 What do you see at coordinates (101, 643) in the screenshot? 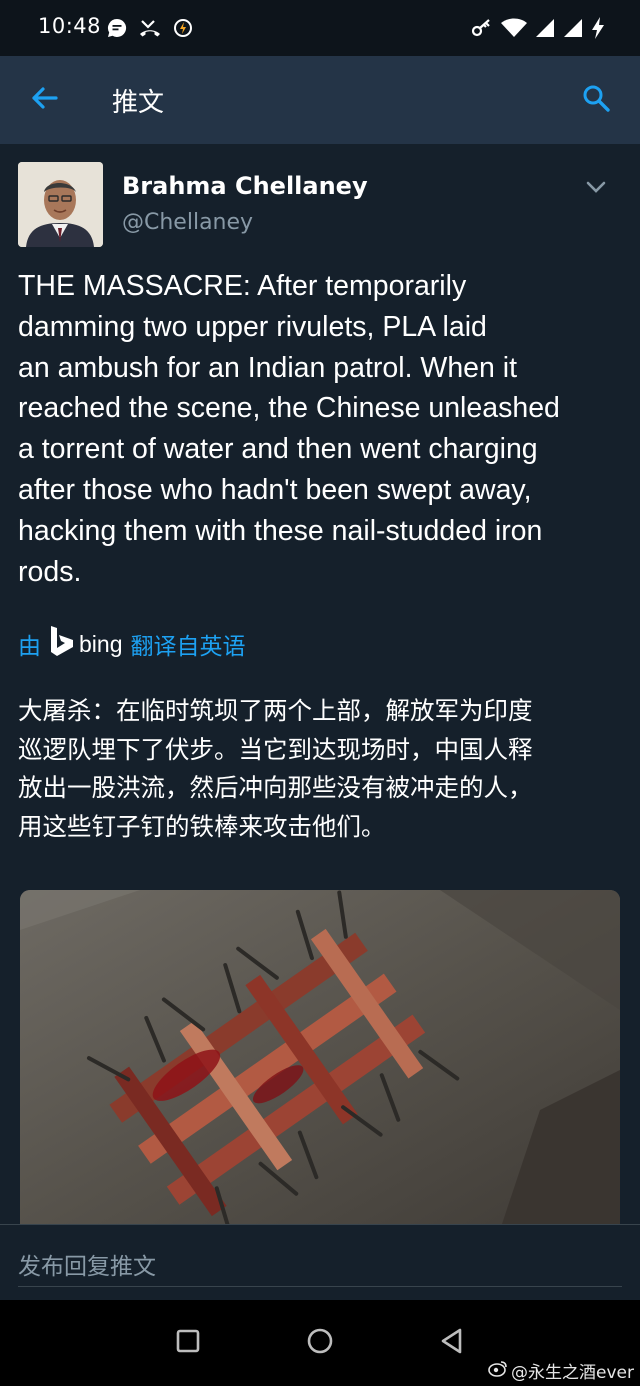
I see `bing-wordmark: bing` at bounding box center [101, 643].